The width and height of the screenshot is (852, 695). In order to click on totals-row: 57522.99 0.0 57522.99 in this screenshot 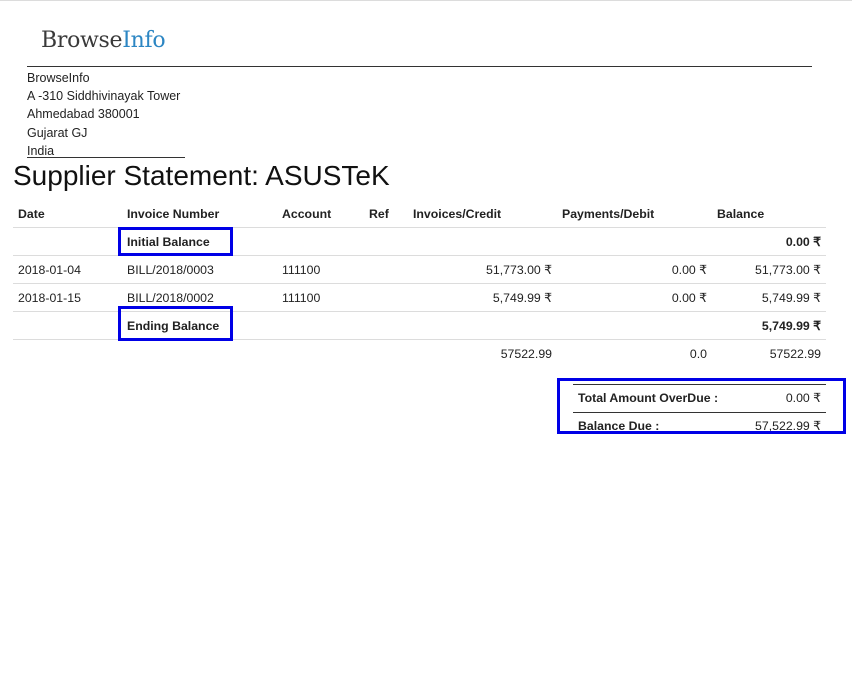, I will do `click(419, 353)`.